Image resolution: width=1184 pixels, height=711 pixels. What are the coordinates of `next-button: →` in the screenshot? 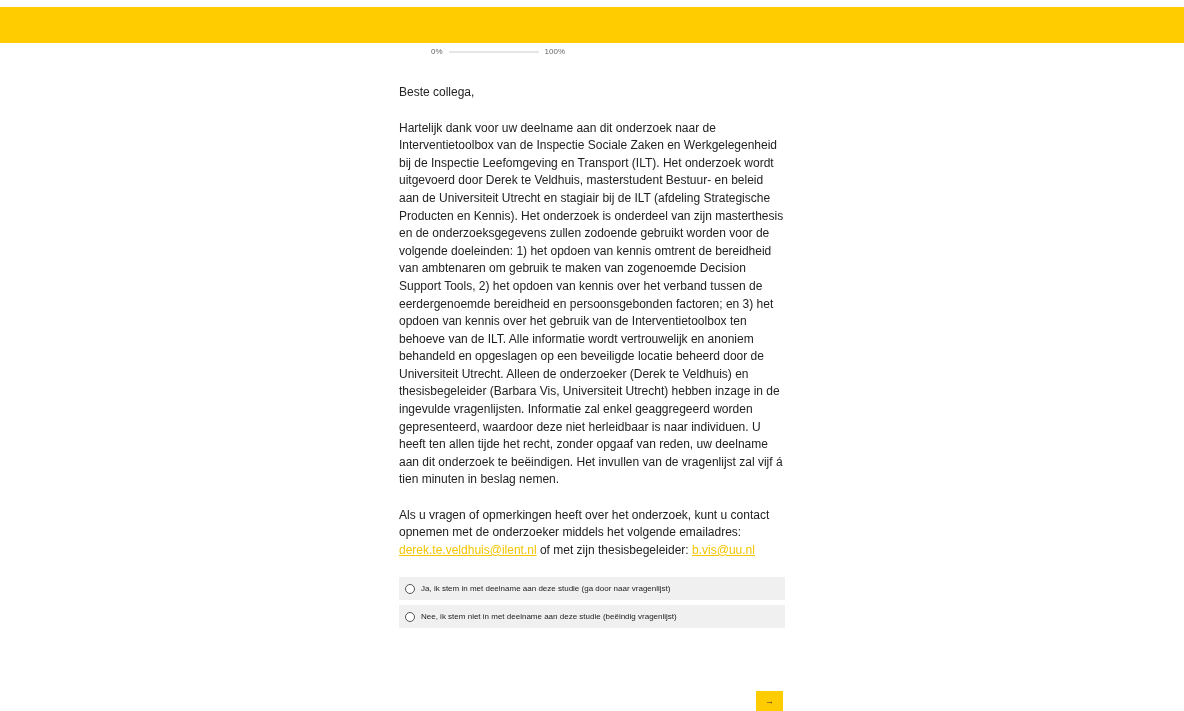 It's located at (769, 701).